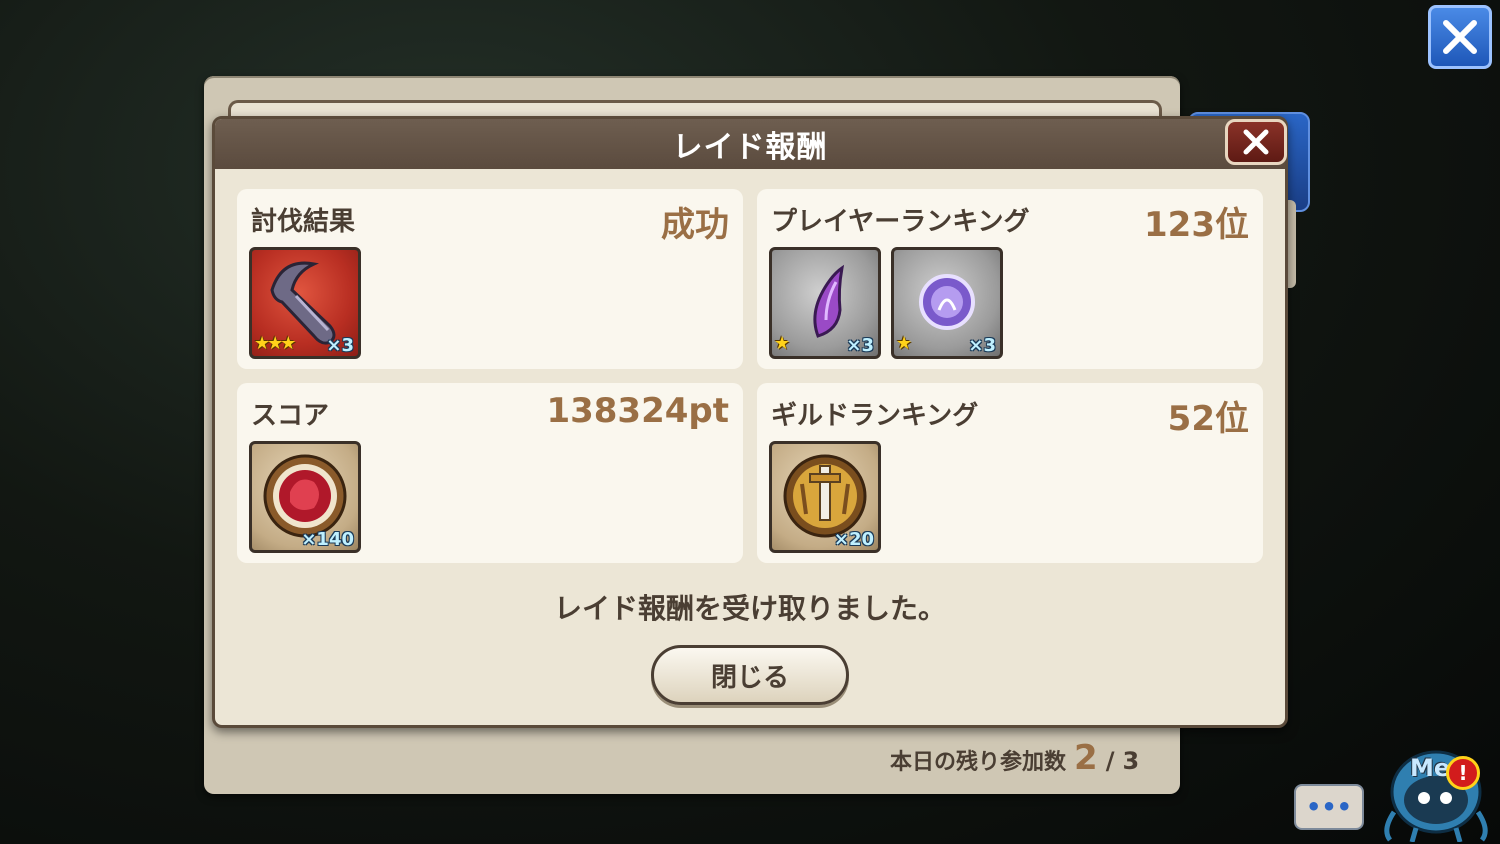 The width and height of the screenshot is (1500, 844). What do you see at coordinates (1010, 473) in the screenshot?
I see `guild-ranking-card: ギルドランキング 52位 ×20` at bounding box center [1010, 473].